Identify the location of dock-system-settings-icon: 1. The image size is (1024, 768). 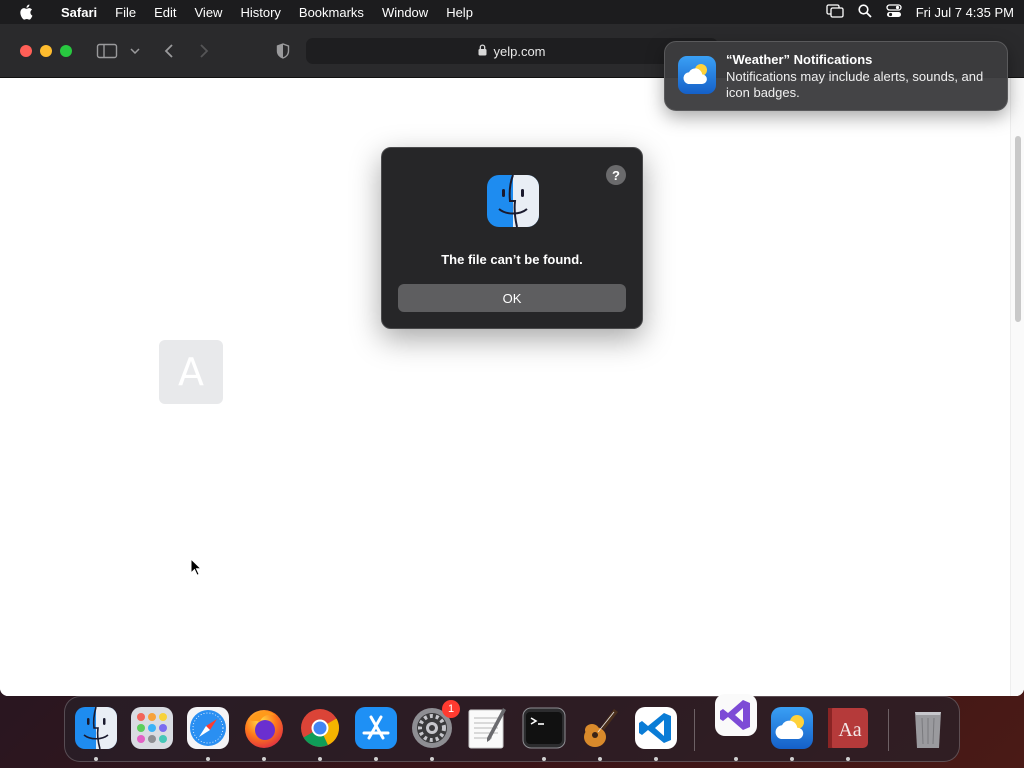
(435, 730).